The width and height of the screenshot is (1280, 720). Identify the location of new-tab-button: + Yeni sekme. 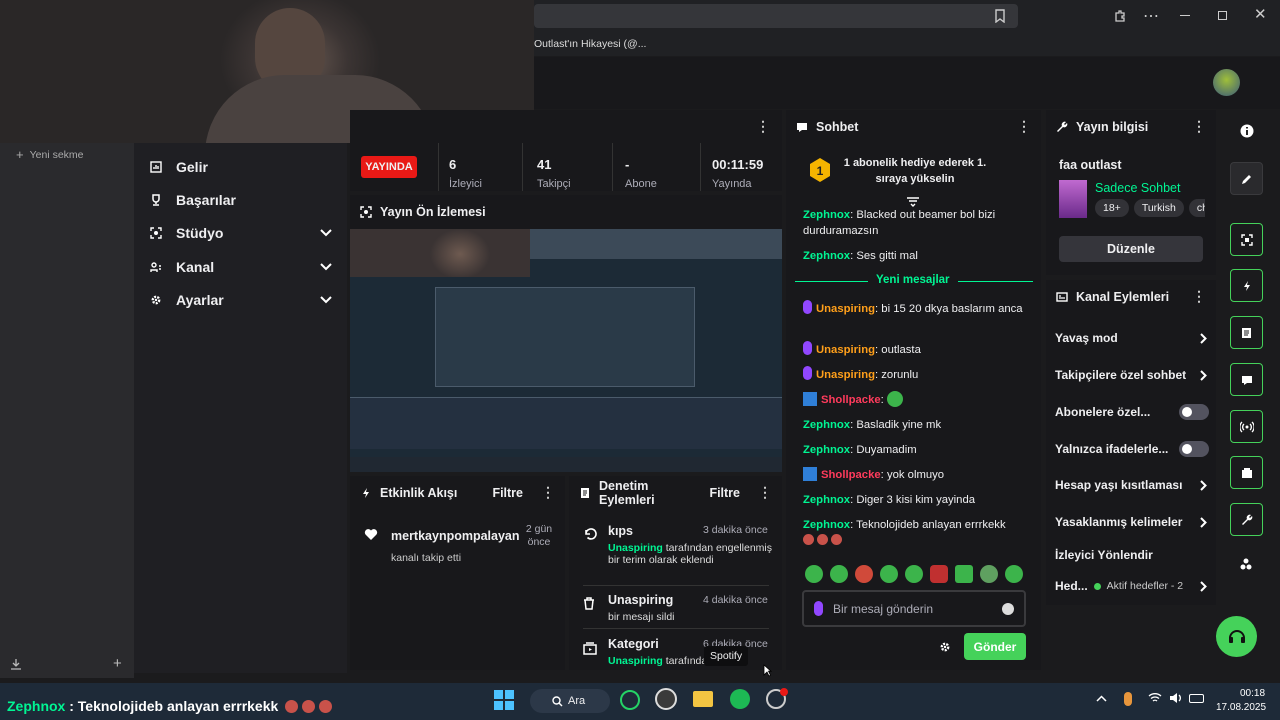
(50, 154).